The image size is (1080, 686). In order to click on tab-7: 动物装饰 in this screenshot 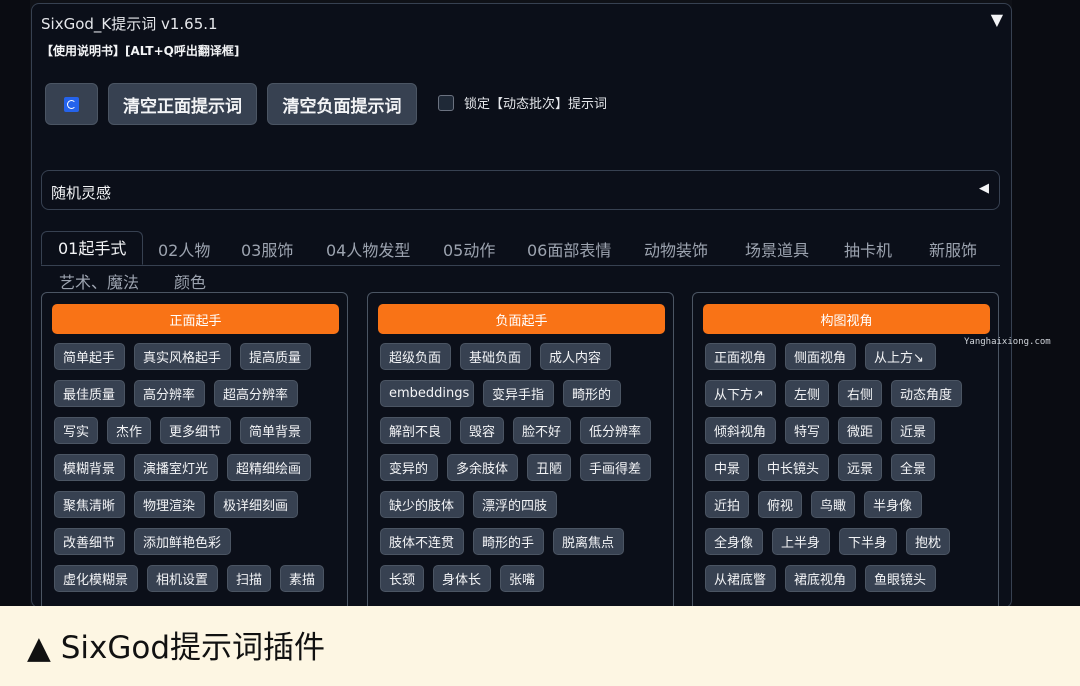, I will do `click(676, 249)`.